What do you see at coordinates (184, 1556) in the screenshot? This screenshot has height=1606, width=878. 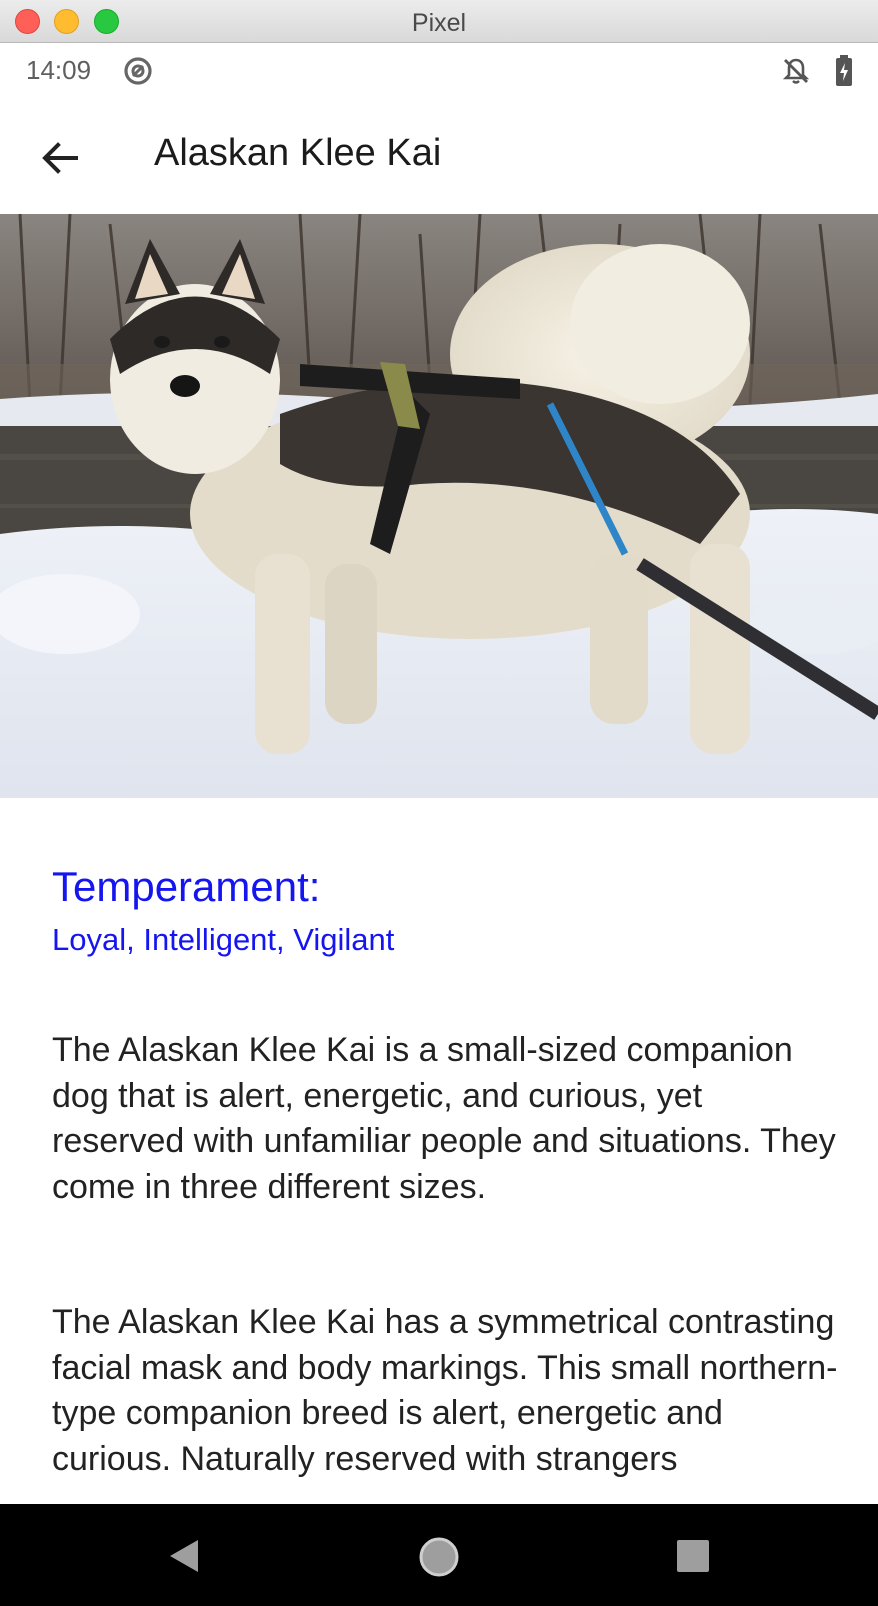 I see `nav-back-icon` at bounding box center [184, 1556].